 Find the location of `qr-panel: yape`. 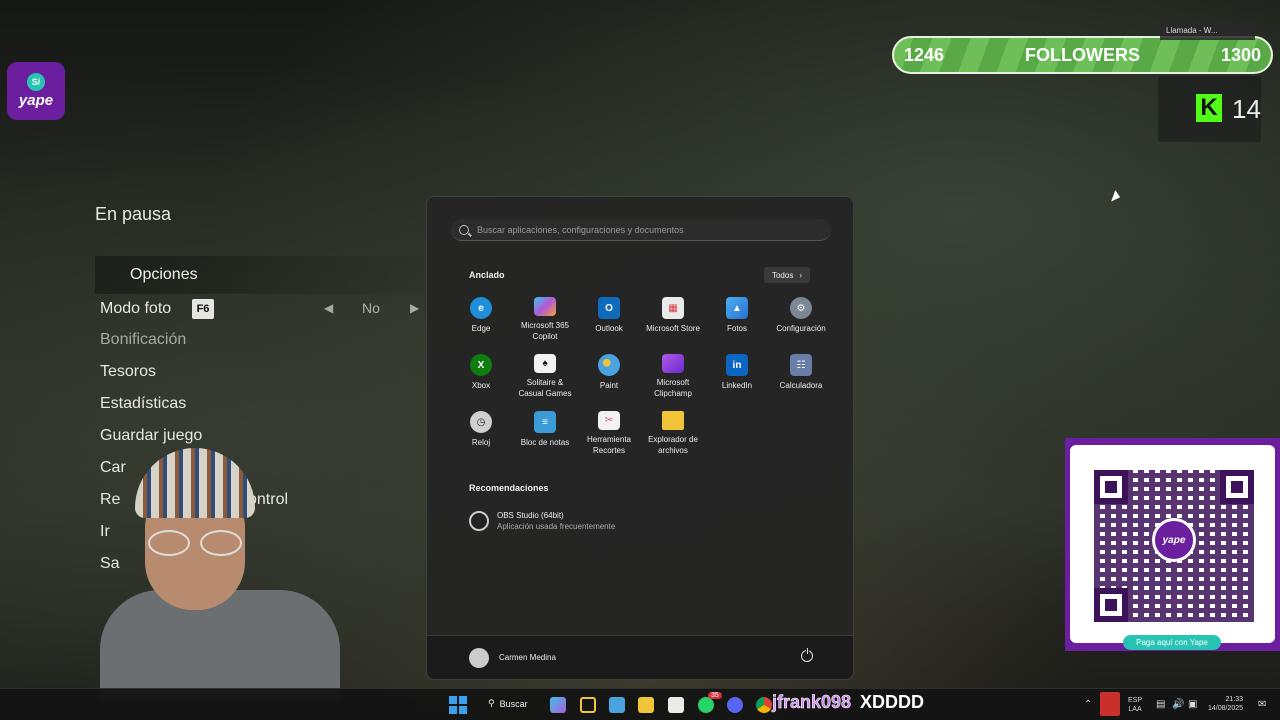

qr-panel: yape is located at coordinates (1172, 544).